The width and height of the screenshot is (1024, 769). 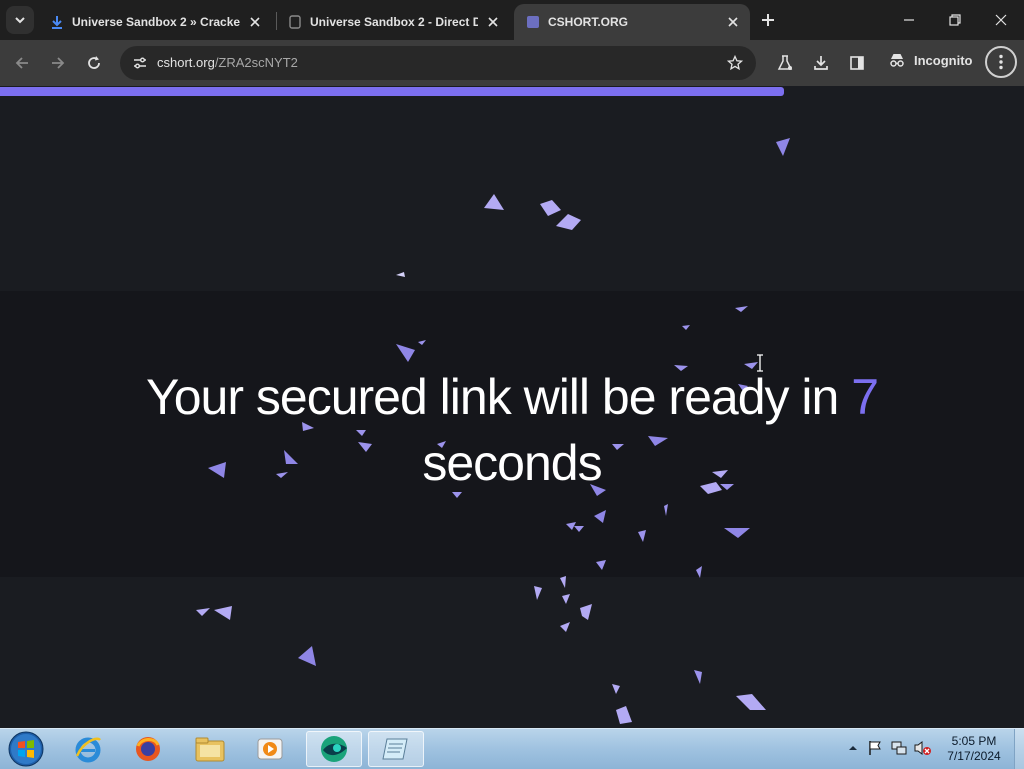 What do you see at coordinates (438, 63) in the screenshot?
I see `address-bar: cshort.org/ZRA2scNYT2` at bounding box center [438, 63].